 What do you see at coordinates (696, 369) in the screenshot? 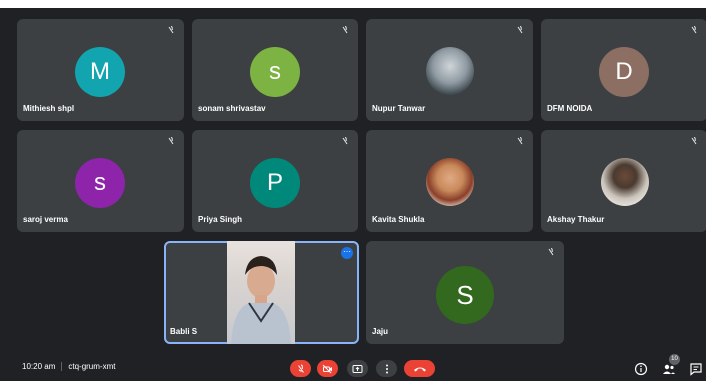
I see `chat-icon` at bounding box center [696, 369].